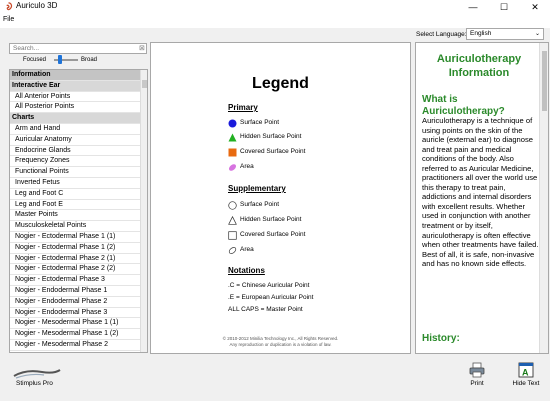 The width and height of the screenshot is (550, 401). What do you see at coordinates (78, 259) in the screenshot?
I see `list-item: Nogier - Ectodermal Phase 2 (1)` at bounding box center [78, 259].